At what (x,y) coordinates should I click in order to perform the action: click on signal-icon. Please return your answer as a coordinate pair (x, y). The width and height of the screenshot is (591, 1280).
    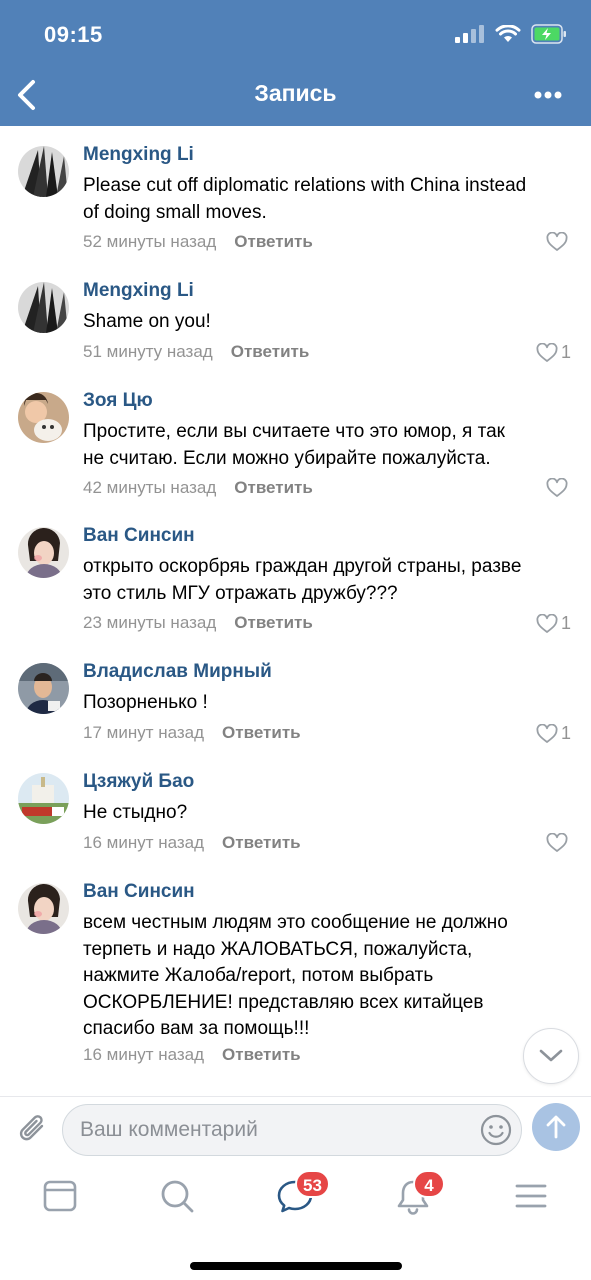
    Looking at the image, I should click on (469, 34).